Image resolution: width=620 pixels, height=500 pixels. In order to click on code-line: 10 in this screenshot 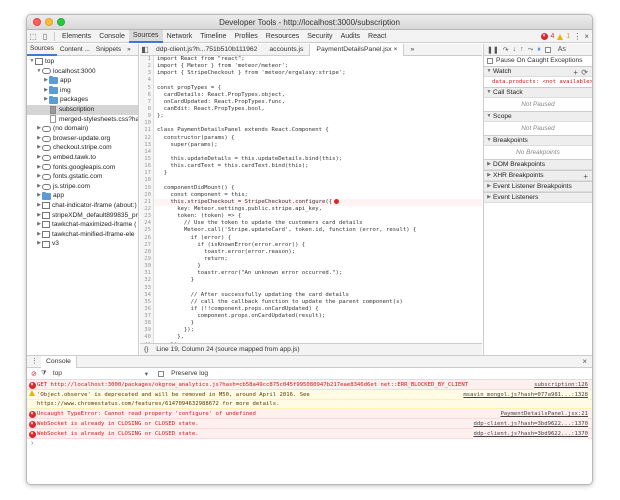, I will do `click(311, 124)`.